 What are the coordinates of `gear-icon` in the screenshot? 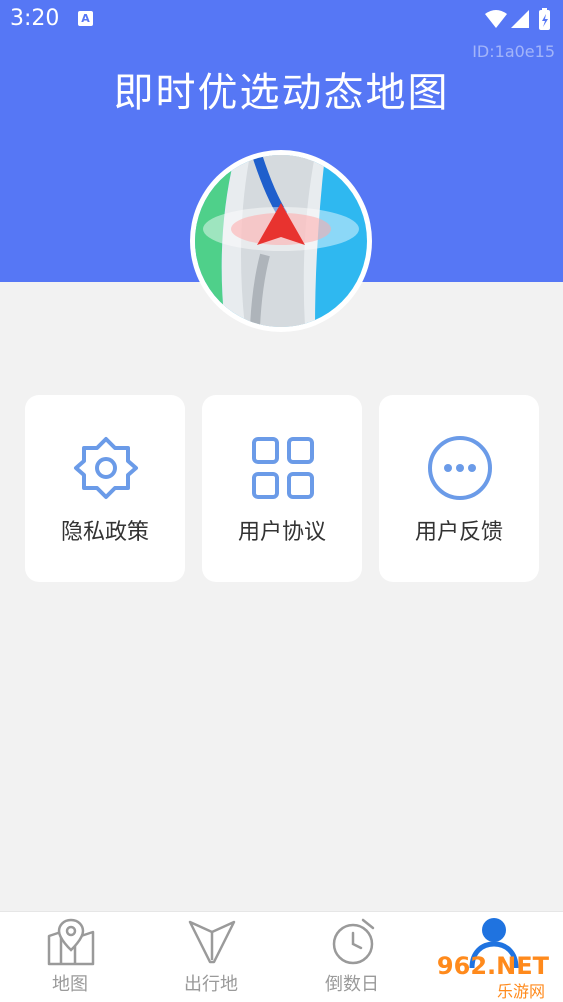 It's located at (106, 468).